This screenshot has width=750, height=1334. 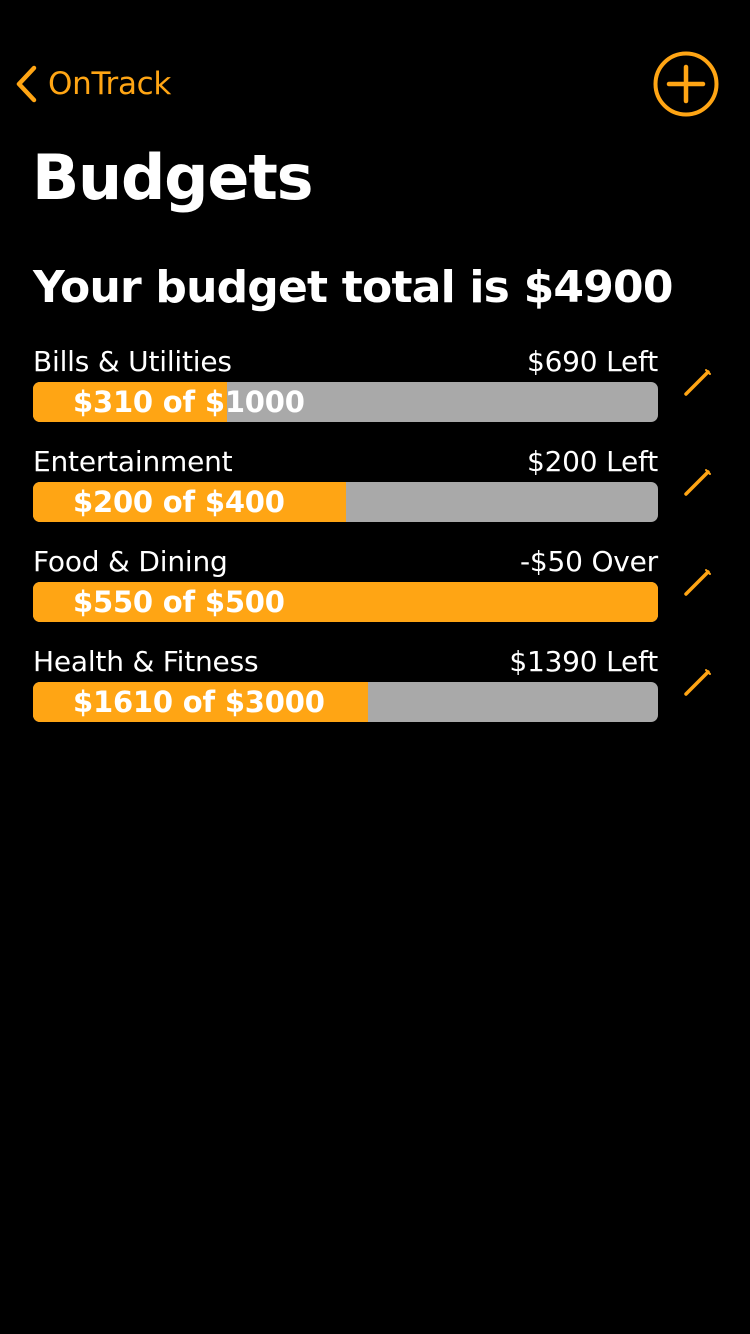 What do you see at coordinates (589, 561) in the screenshot?
I see `budget-remaining: -$50 Over` at bounding box center [589, 561].